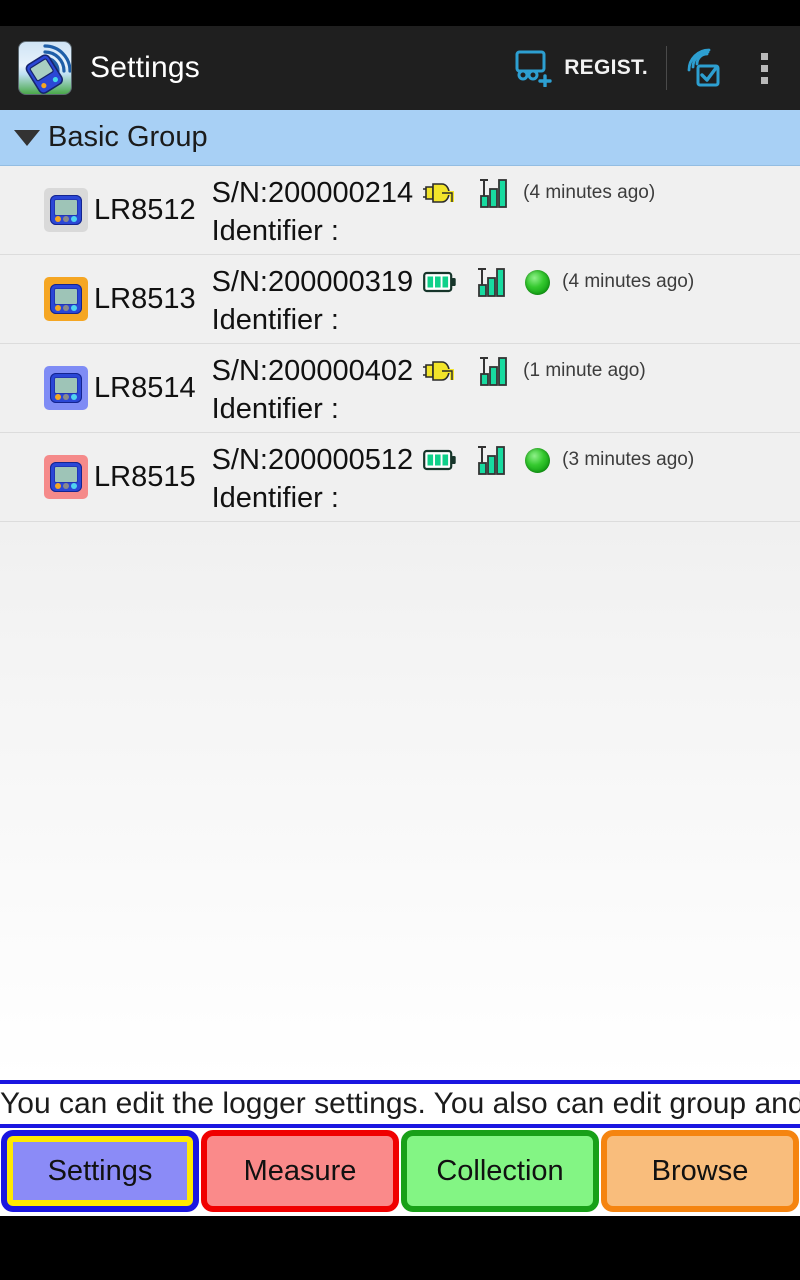 Image resolution: width=800 pixels, height=1280 pixels. I want to click on device-serial: S/N:200000402, so click(312, 370).